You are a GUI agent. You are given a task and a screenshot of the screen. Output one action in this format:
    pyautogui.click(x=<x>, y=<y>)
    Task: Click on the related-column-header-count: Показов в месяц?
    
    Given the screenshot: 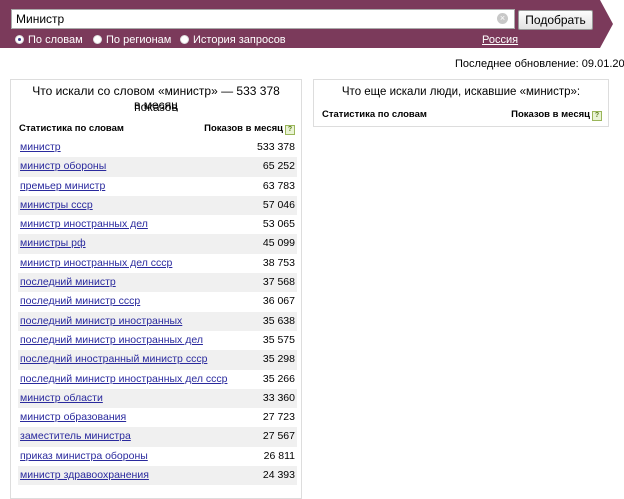 What is the action you would take?
    pyautogui.click(x=556, y=115)
    